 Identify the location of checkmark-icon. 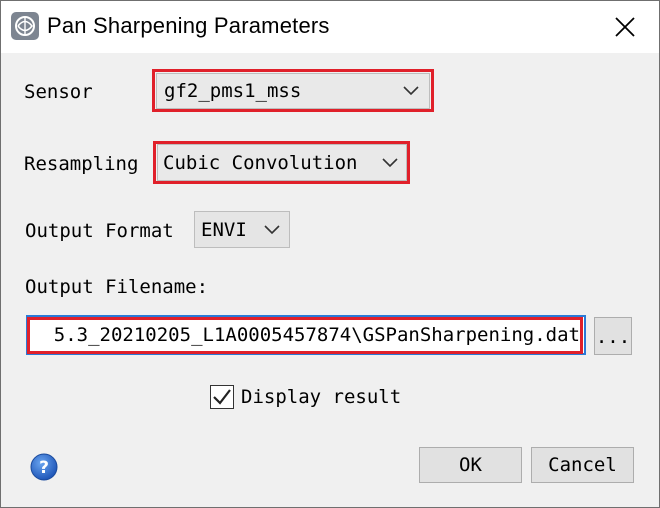
(222, 397).